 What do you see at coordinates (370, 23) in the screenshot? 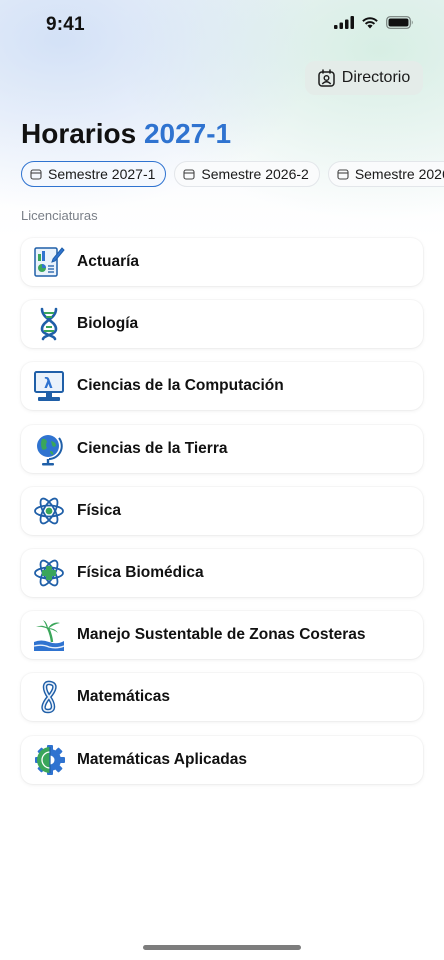
I see `wifi-icon` at bounding box center [370, 23].